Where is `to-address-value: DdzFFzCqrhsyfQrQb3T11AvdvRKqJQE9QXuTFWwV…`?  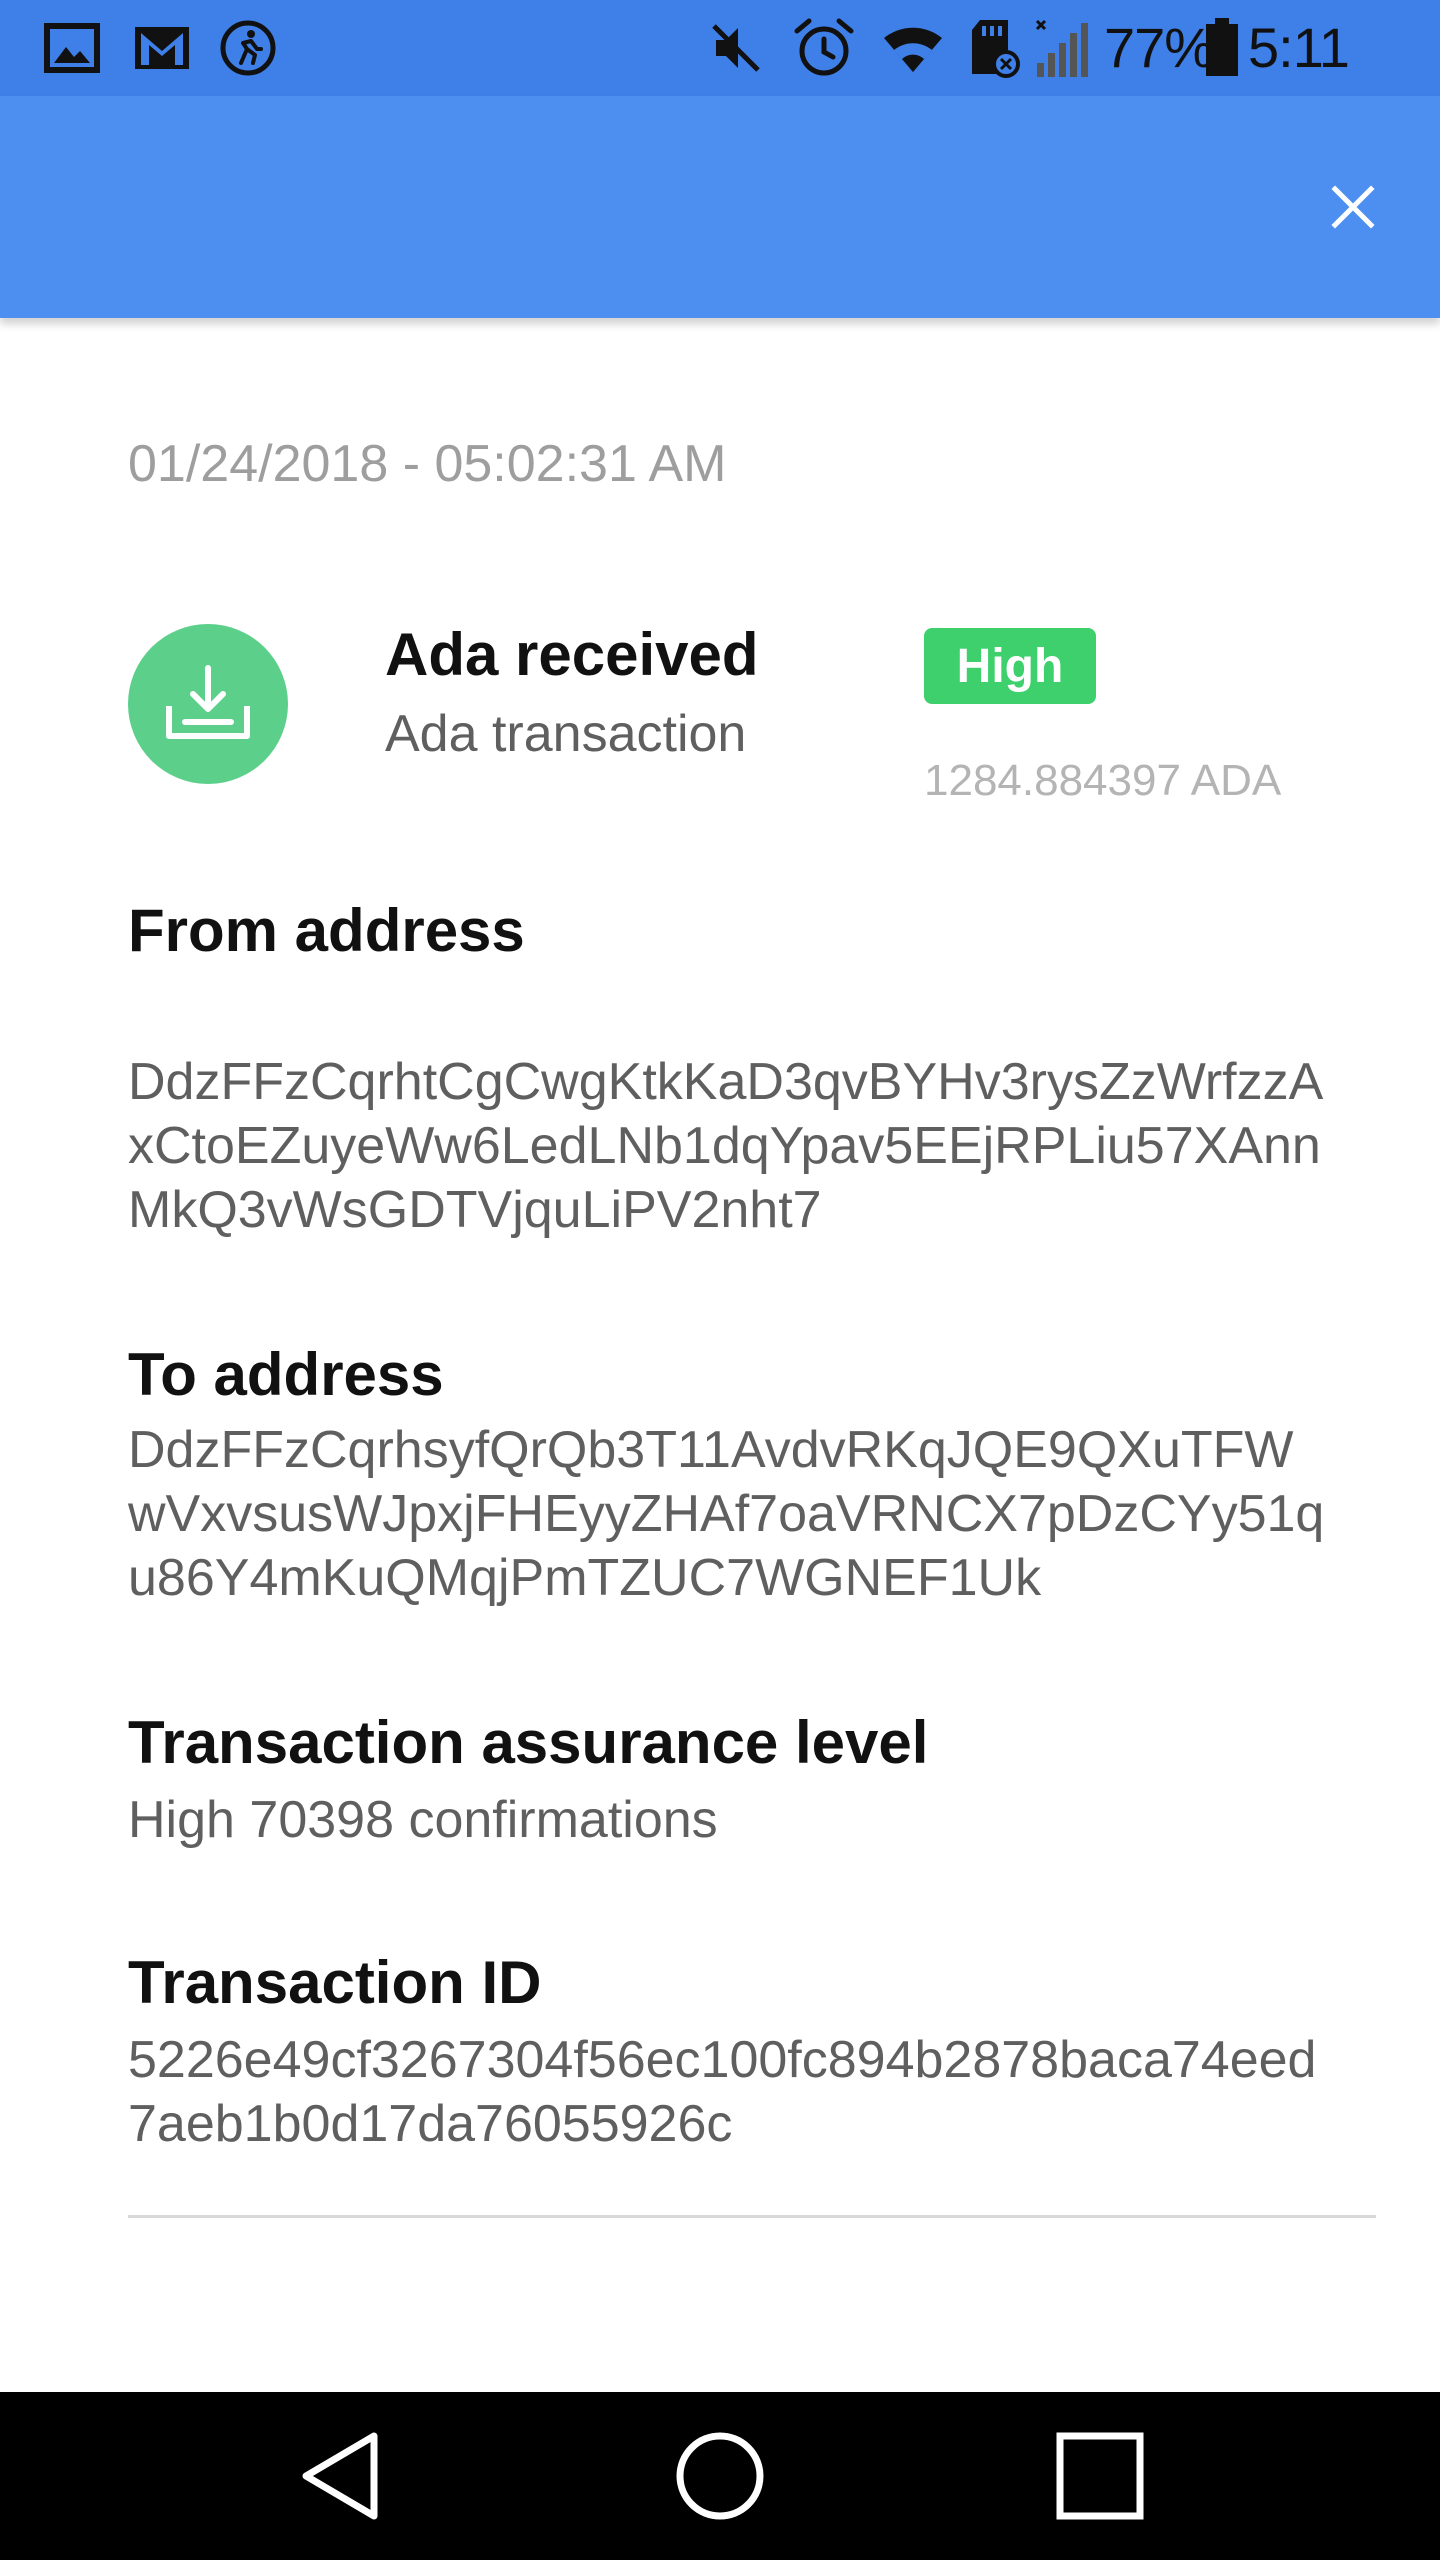 to-address-value: DdzFFzCqrhsyfQrQb3T11AvdvRKqJQE9QXuTFWwV… is located at coordinates (726, 1514).